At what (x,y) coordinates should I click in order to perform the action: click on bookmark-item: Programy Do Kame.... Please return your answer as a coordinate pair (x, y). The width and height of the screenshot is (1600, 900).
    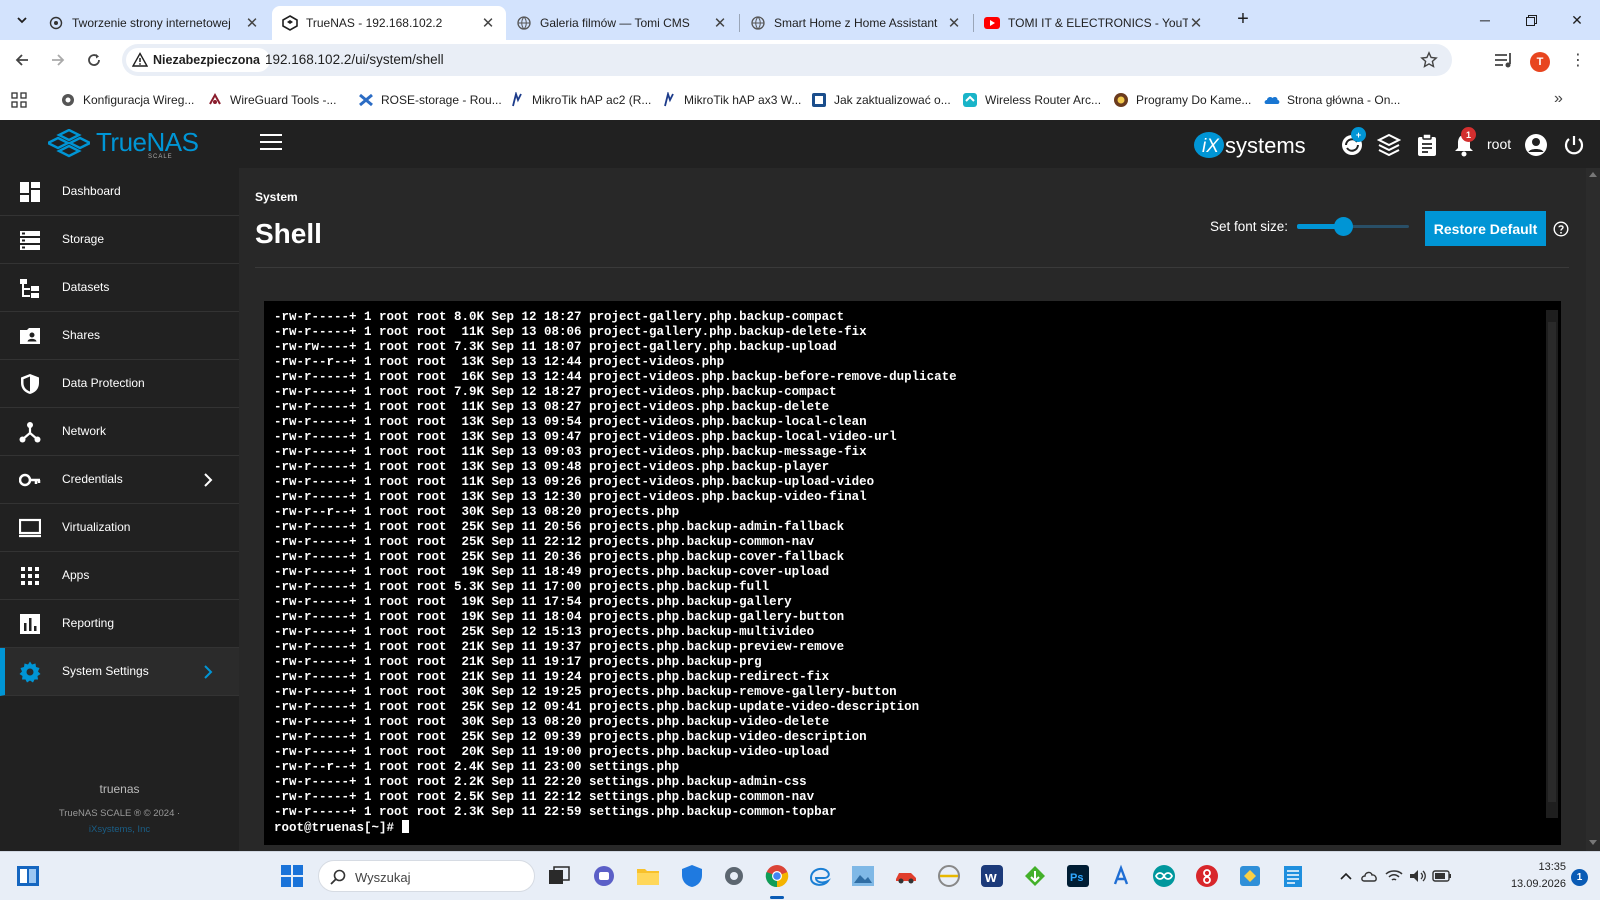
    Looking at the image, I should click on (1182, 100).